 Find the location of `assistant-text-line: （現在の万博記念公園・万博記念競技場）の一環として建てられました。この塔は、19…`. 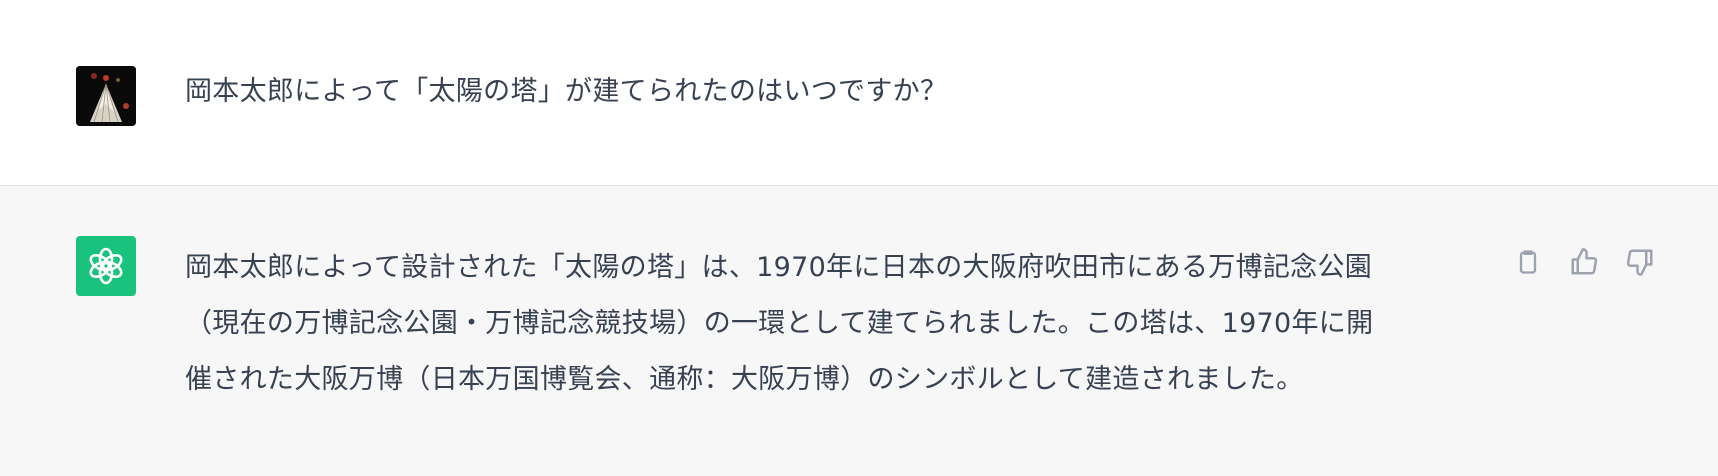

assistant-text-line: （現在の万博記念公園・万博記念競技場）の一環として建てられました。この塔は、19… is located at coordinates (779, 323).